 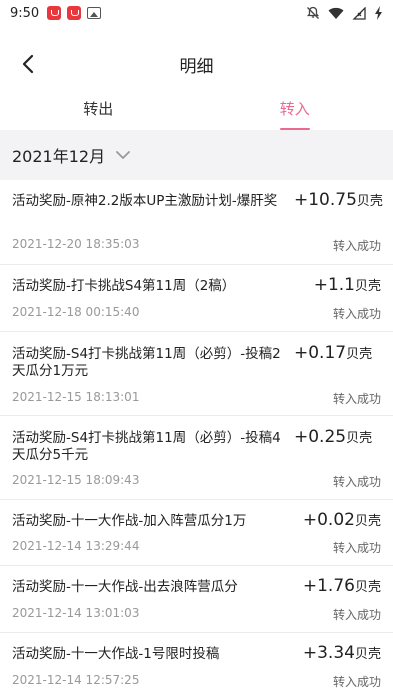 I want to click on transaction-date: 2021-12-15 18:13:01, so click(x=76, y=397).